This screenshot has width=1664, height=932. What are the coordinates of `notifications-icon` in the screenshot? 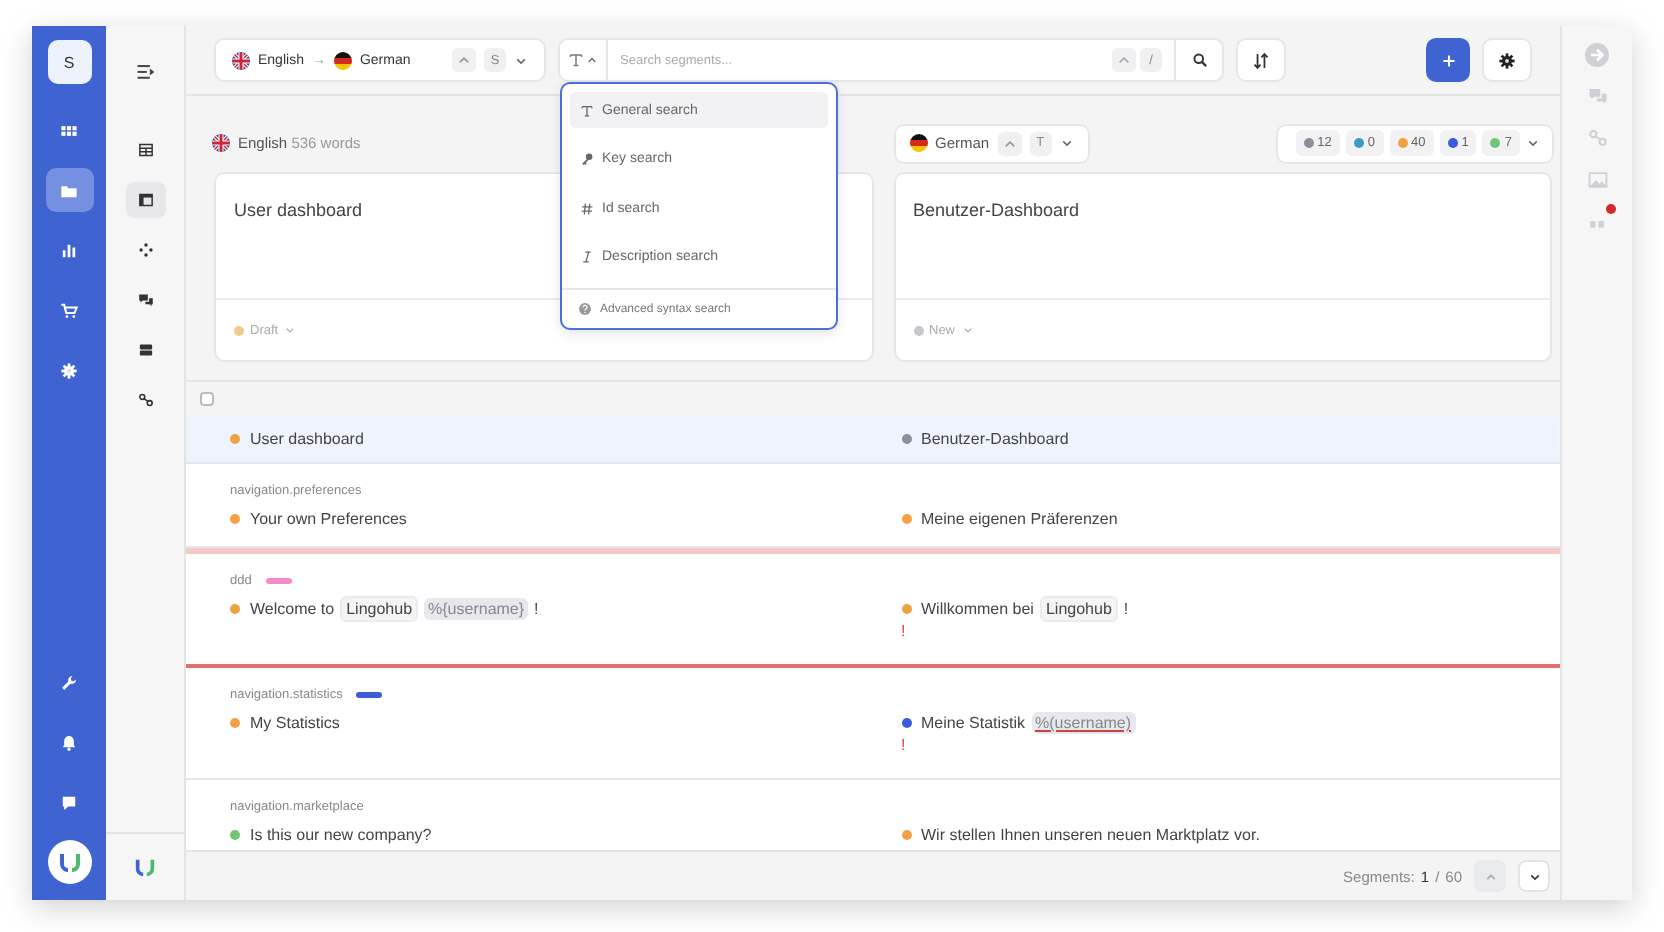 It's located at (69, 742).